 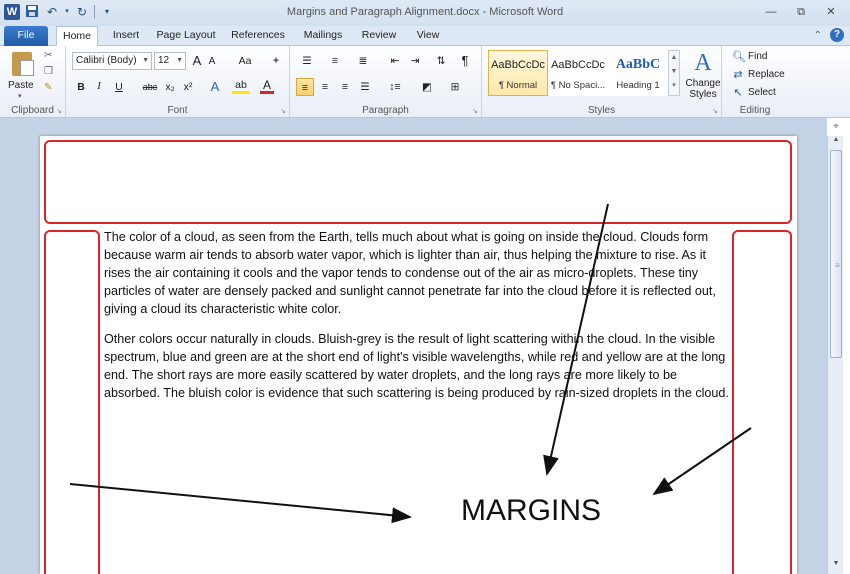 I want to click on replace-icon: ⇄, so click(x=738, y=75).